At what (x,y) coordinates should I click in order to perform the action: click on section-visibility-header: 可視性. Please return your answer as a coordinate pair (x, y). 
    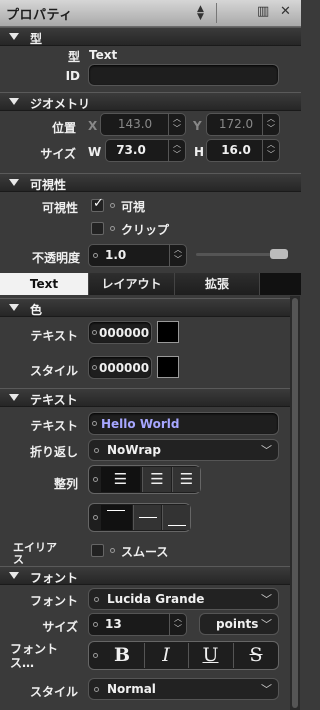
    Looking at the image, I should click on (150, 182).